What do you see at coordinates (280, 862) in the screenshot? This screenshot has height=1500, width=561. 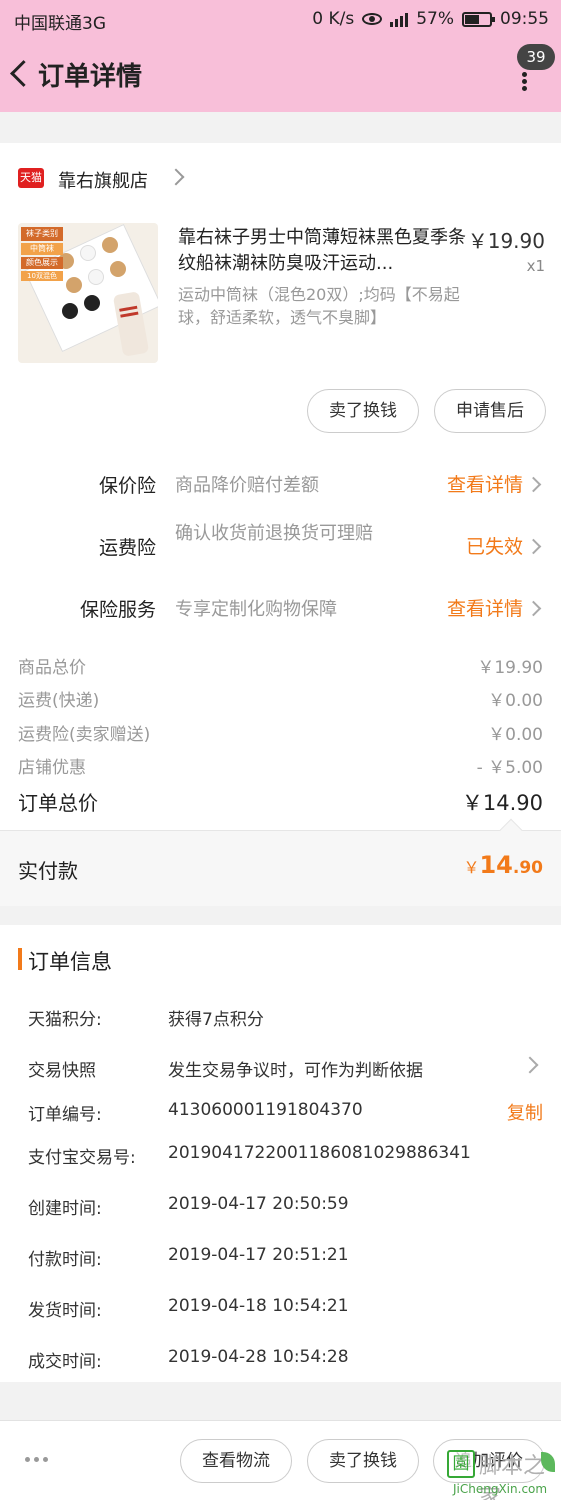 I see `amount-paid-row: 实付款 ￥14.90` at bounding box center [280, 862].